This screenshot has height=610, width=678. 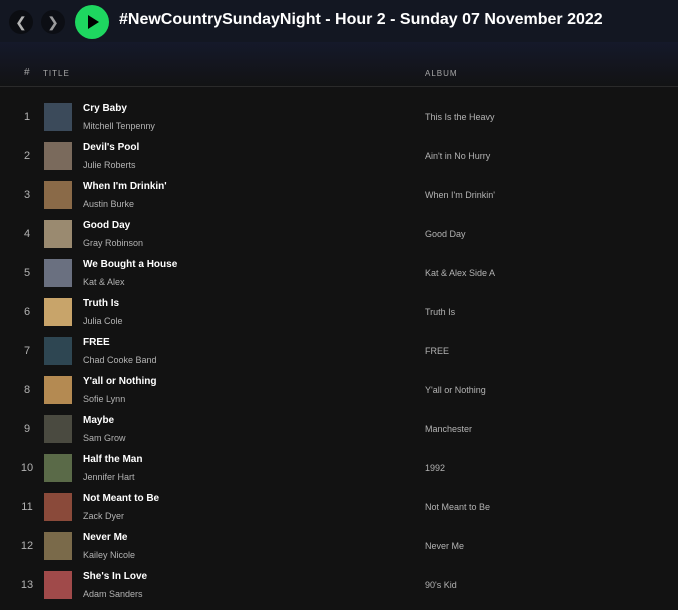 I want to click on track-artist: Sam Grow, so click(x=104, y=438).